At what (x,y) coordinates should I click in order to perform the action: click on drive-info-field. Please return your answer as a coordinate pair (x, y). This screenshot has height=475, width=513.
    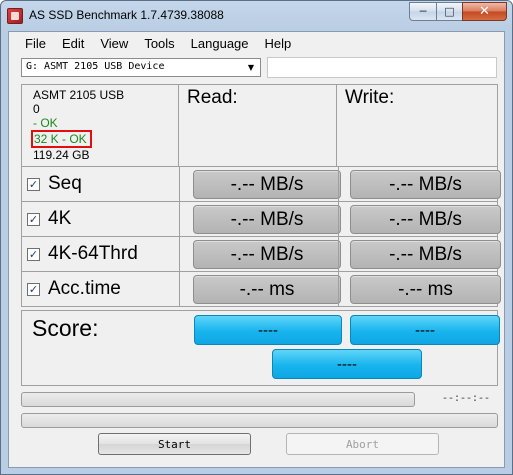
    Looking at the image, I should click on (382, 67).